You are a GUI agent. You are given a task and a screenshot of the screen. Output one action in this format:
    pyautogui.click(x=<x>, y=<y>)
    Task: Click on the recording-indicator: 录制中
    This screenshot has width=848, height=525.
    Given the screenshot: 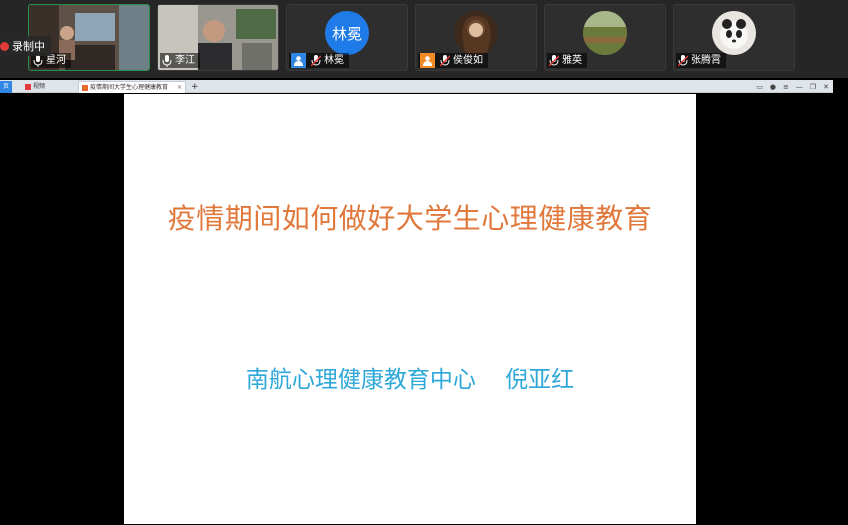 What is the action you would take?
    pyautogui.click(x=25, y=46)
    